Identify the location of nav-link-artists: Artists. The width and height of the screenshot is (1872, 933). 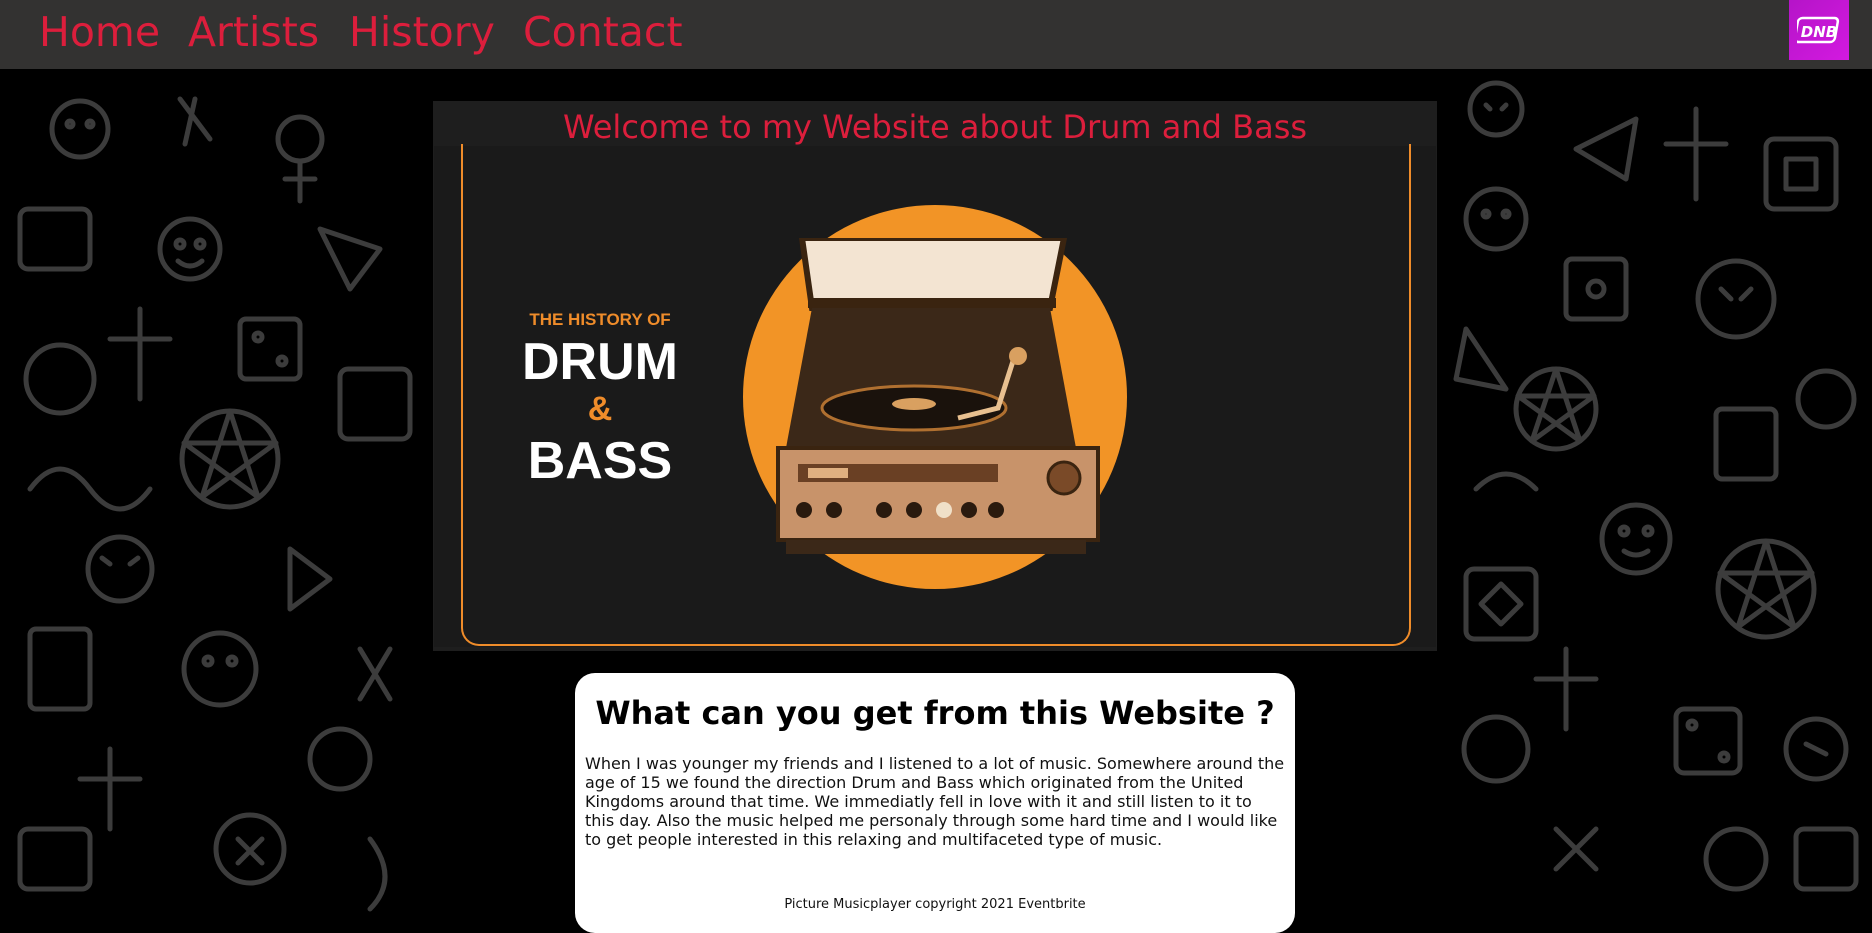
(253, 32).